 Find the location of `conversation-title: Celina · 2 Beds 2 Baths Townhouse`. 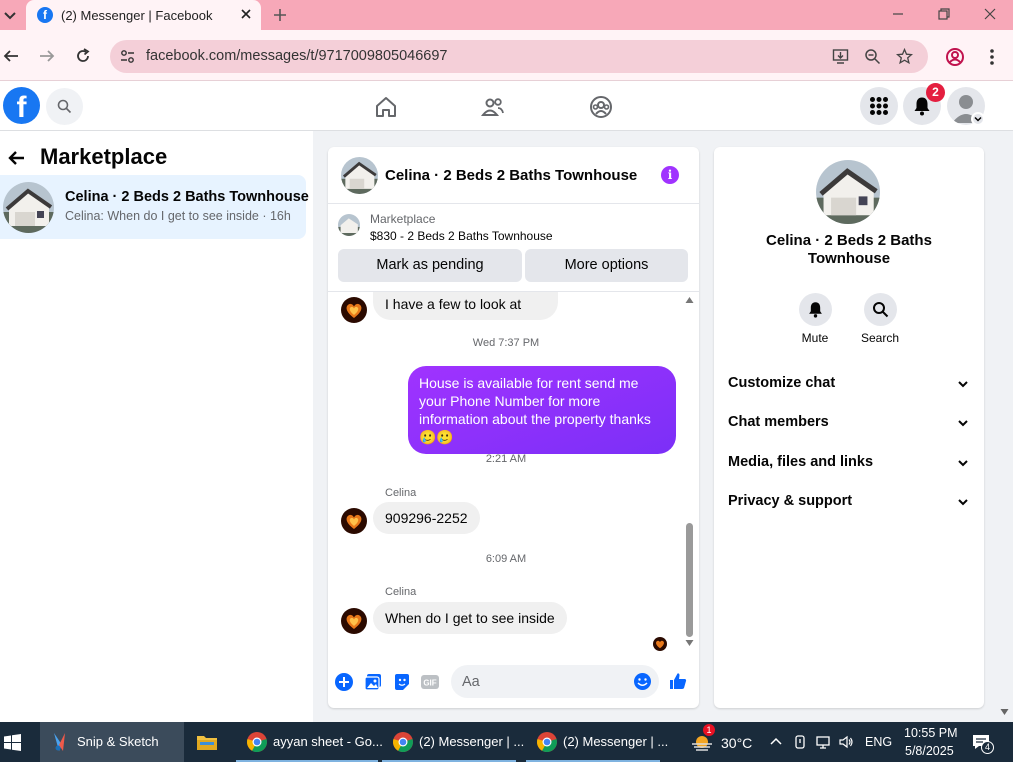

conversation-title: Celina · 2 Beds 2 Baths Townhouse is located at coordinates (511, 175).